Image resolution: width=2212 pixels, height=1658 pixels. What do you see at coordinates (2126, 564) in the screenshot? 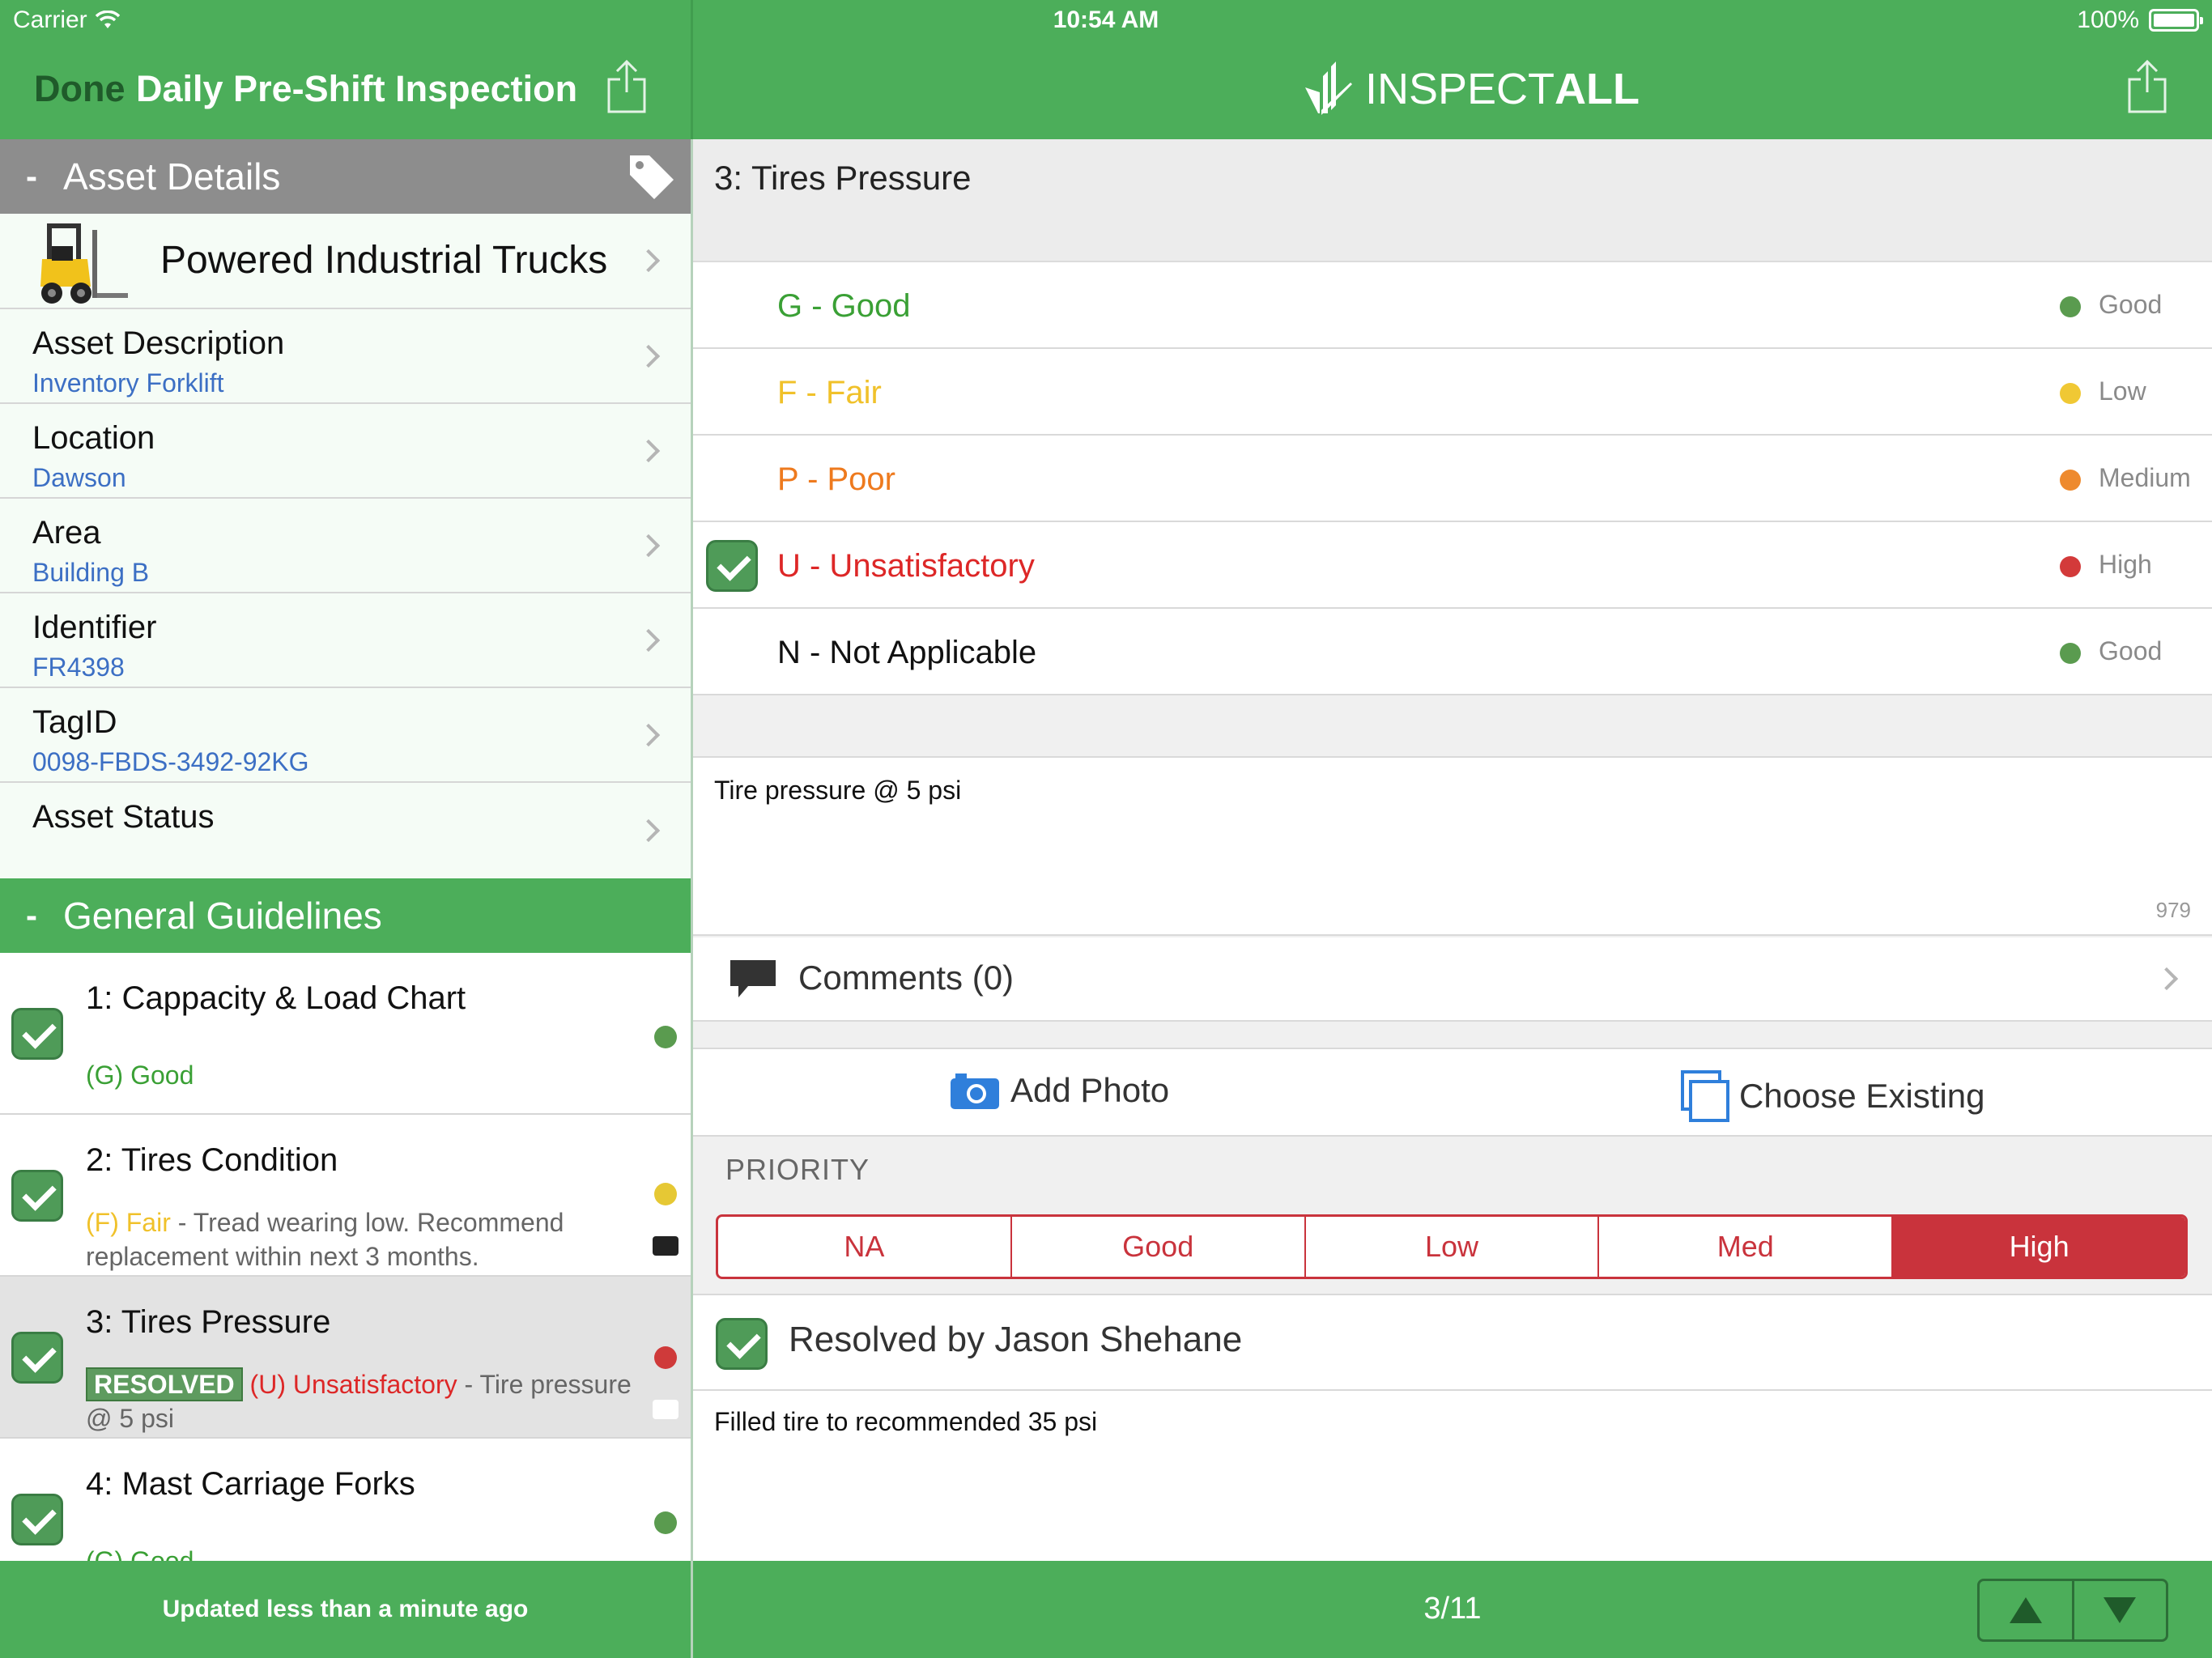
I see `answer-option-priority: High` at bounding box center [2126, 564].